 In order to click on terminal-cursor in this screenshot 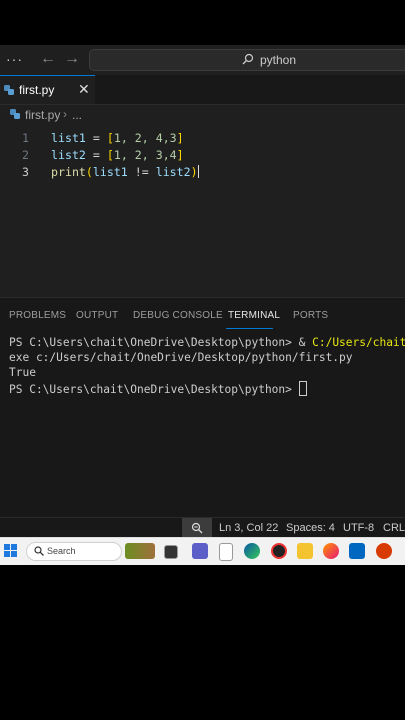, I will do `click(302, 388)`.